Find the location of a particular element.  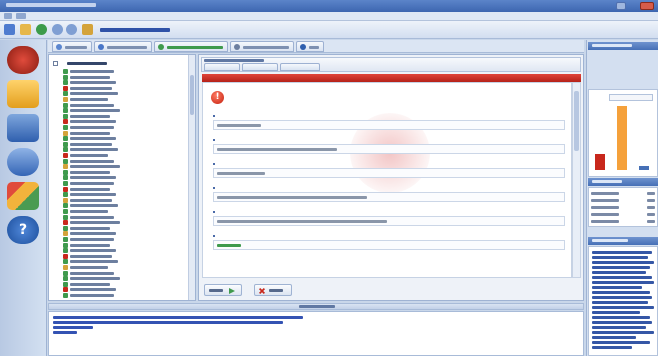

stats-panel-header is located at coordinates (623, 182).